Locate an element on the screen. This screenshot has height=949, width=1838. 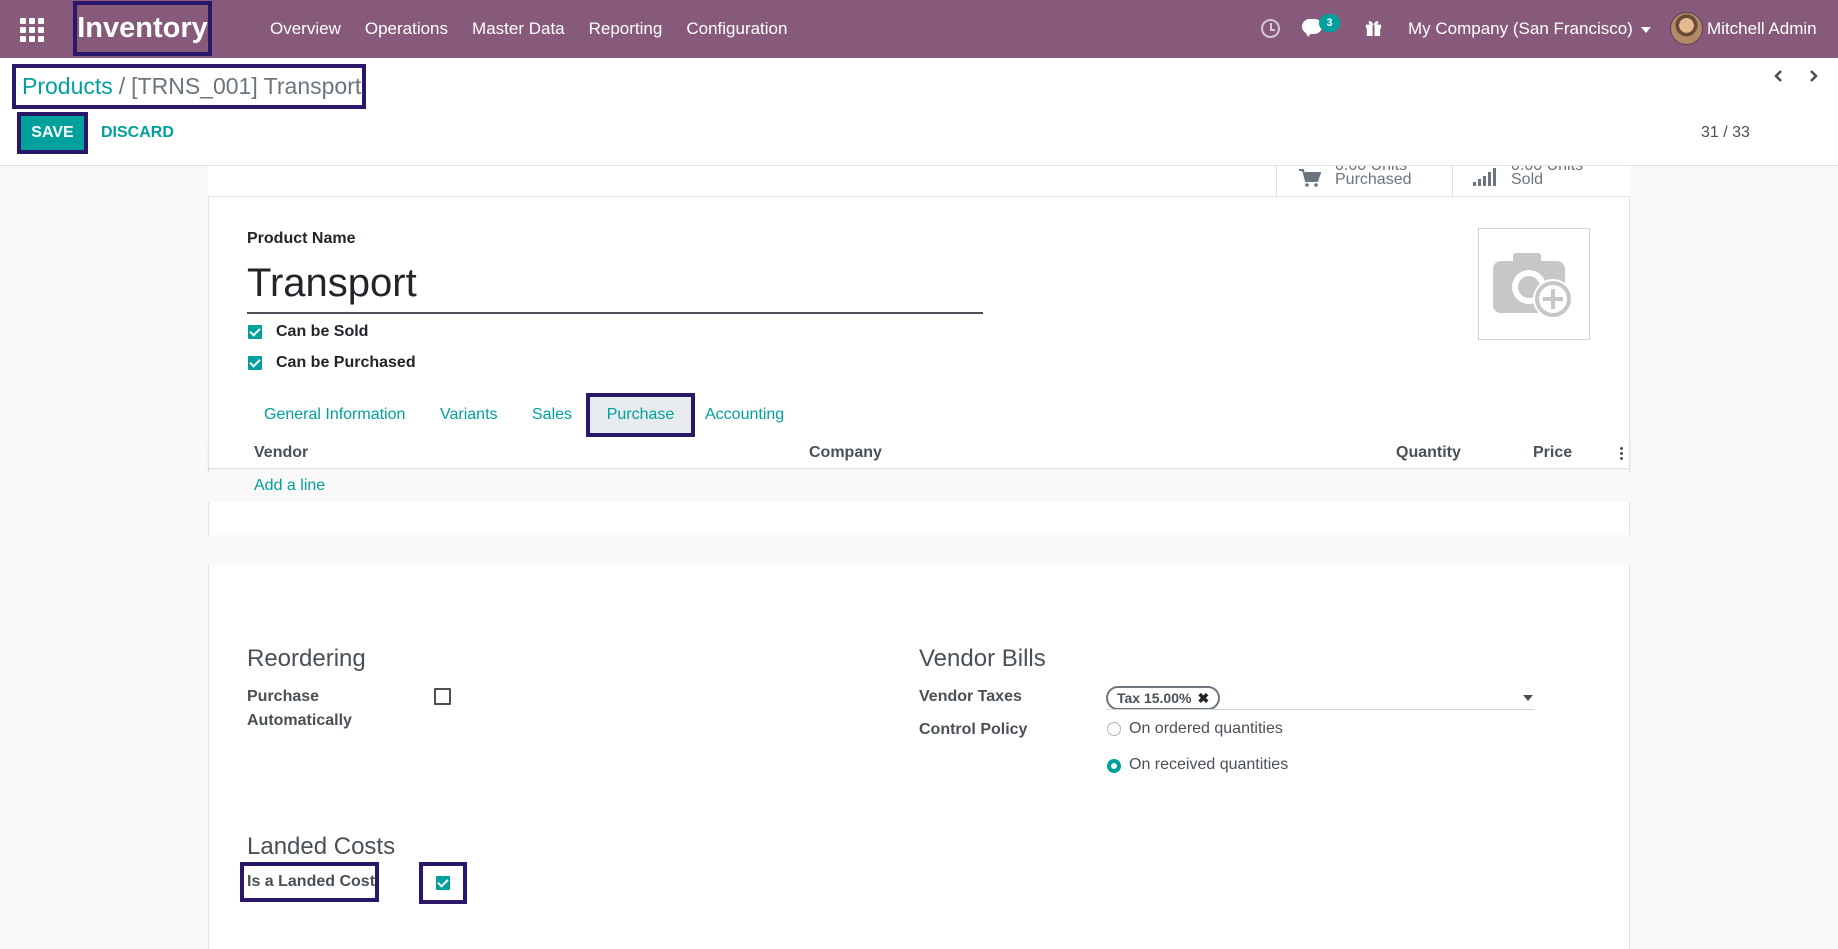
pager-value: 31 / 33 is located at coordinates (1725, 133).